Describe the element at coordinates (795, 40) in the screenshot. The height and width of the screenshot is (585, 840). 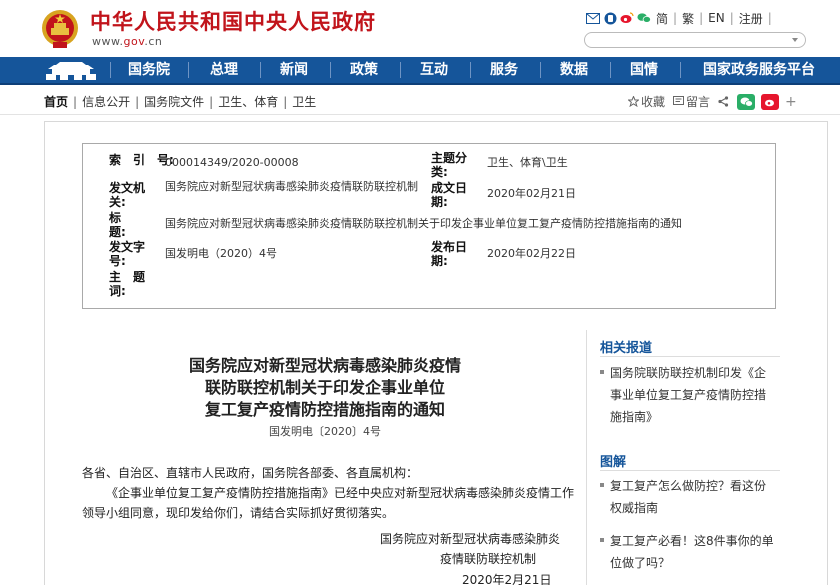
I see `search-icon` at that location.